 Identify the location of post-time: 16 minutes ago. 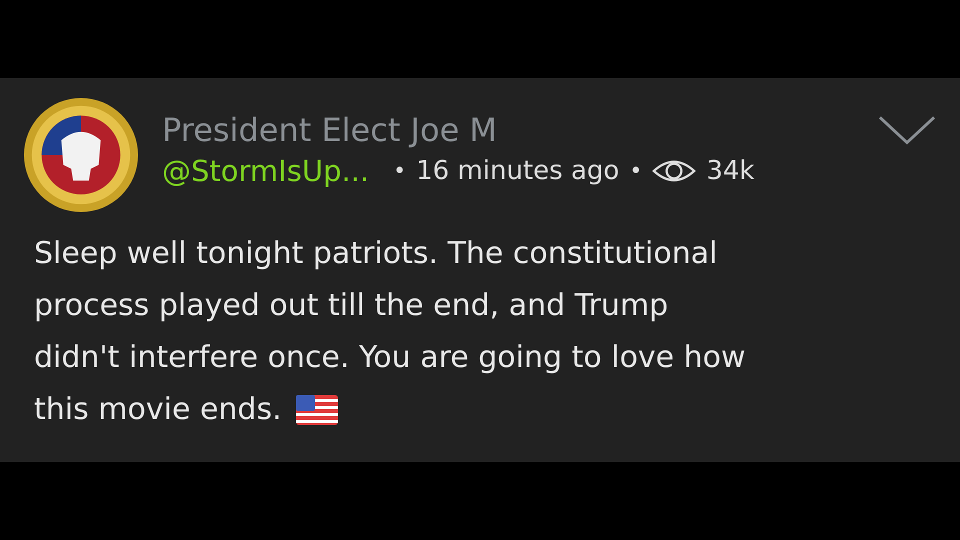
(518, 171).